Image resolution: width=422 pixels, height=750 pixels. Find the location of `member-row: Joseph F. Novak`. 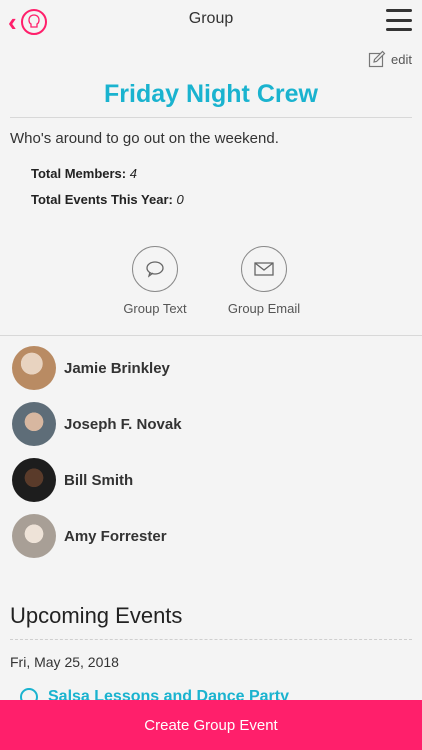

member-row: Joseph F. Novak is located at coordinates (97, 424).